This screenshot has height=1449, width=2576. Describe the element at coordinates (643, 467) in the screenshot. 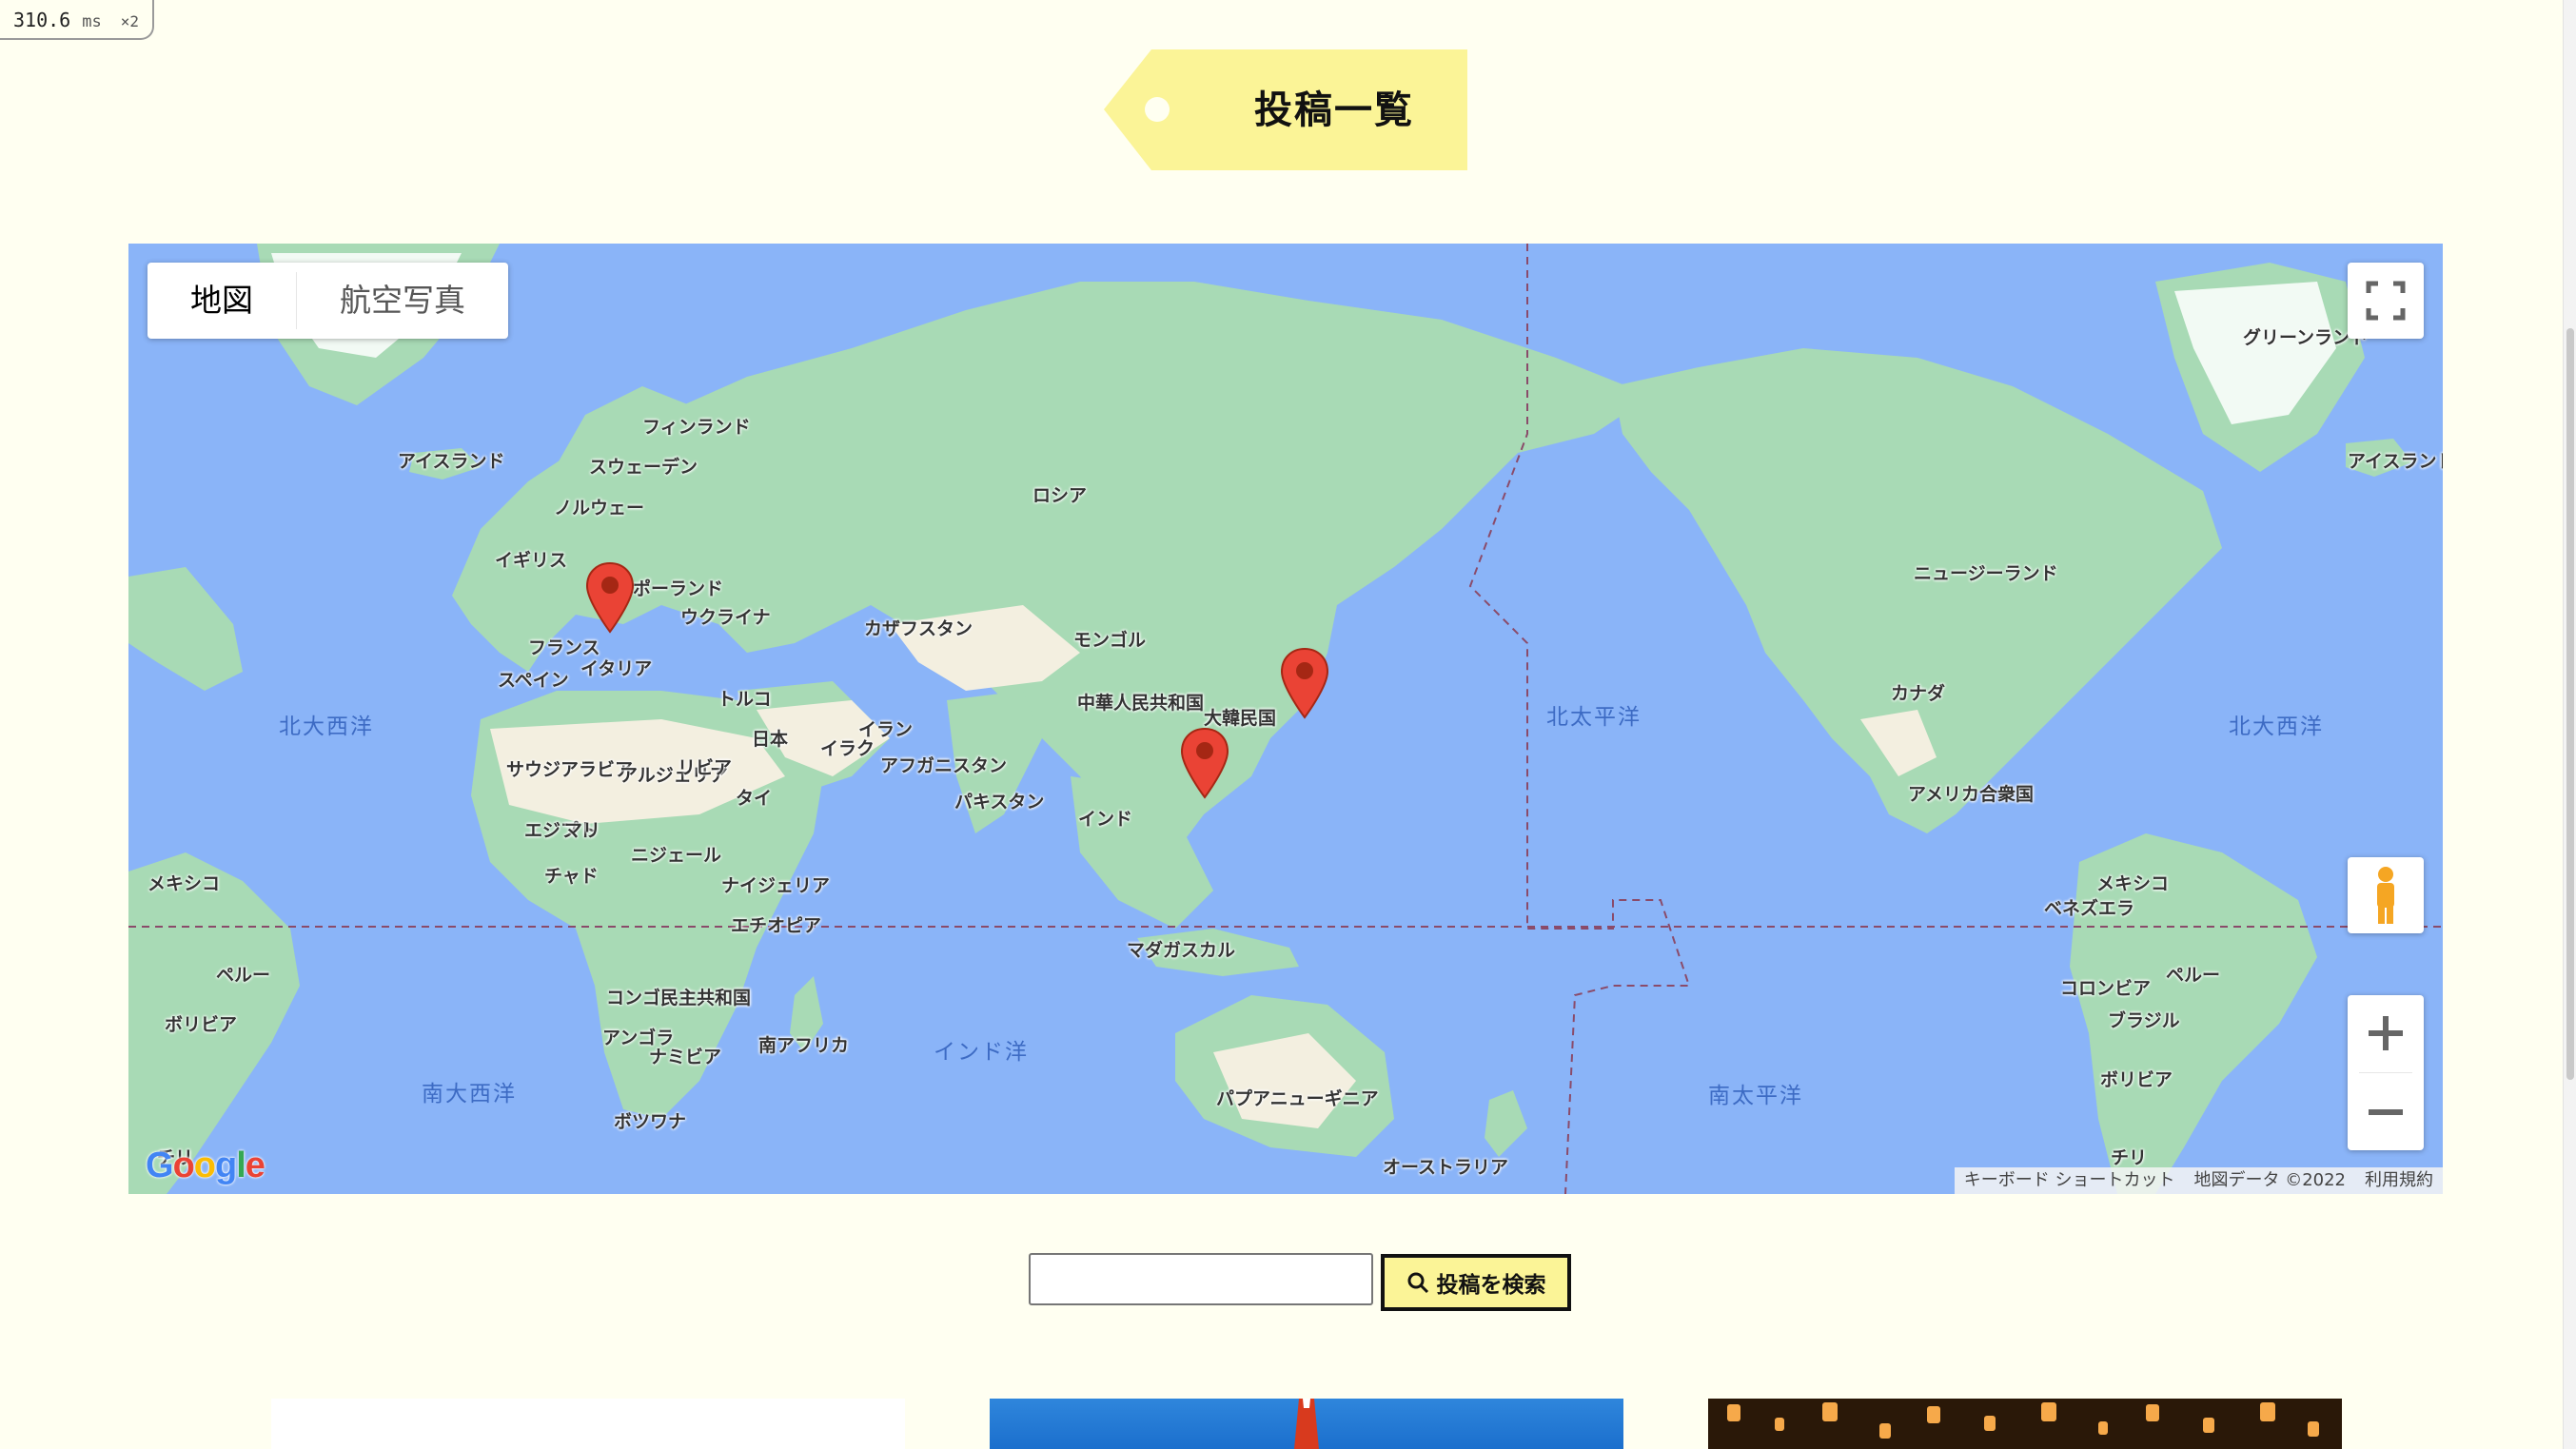

I see `country-label: スウェーデン` at that location.